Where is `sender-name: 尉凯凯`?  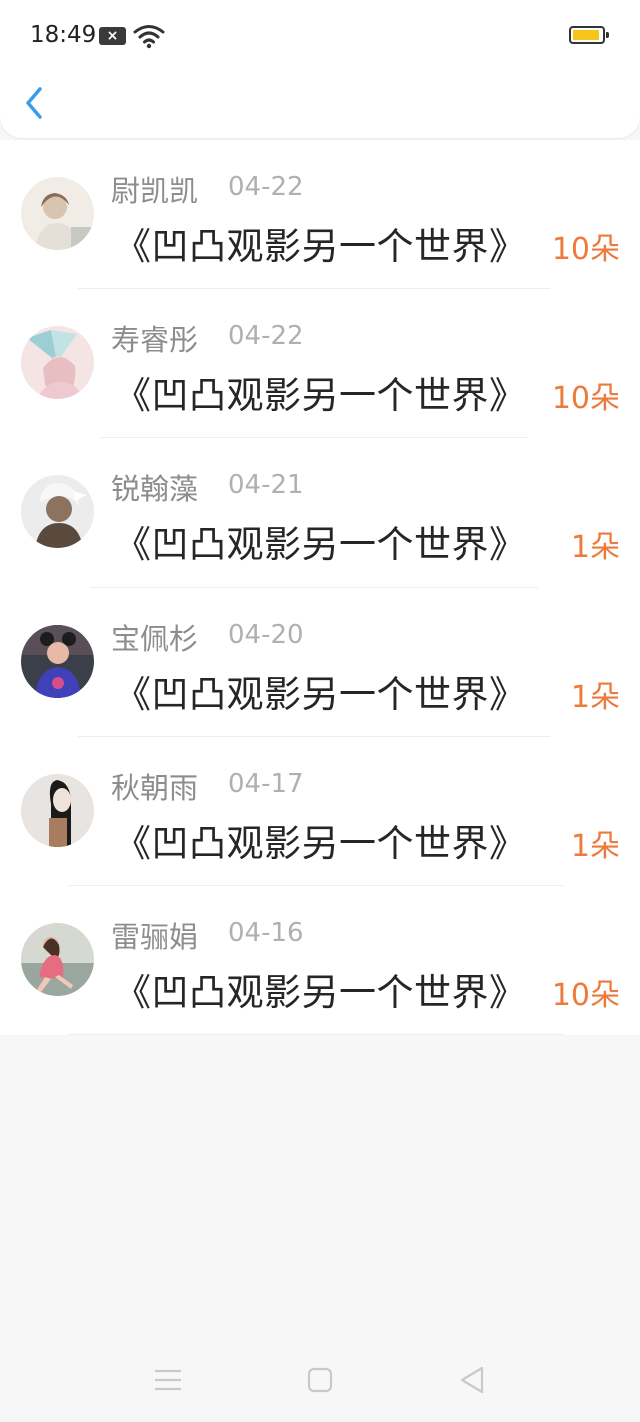 sender-name: 尉凯凯 is located at coordinates (155, 191).